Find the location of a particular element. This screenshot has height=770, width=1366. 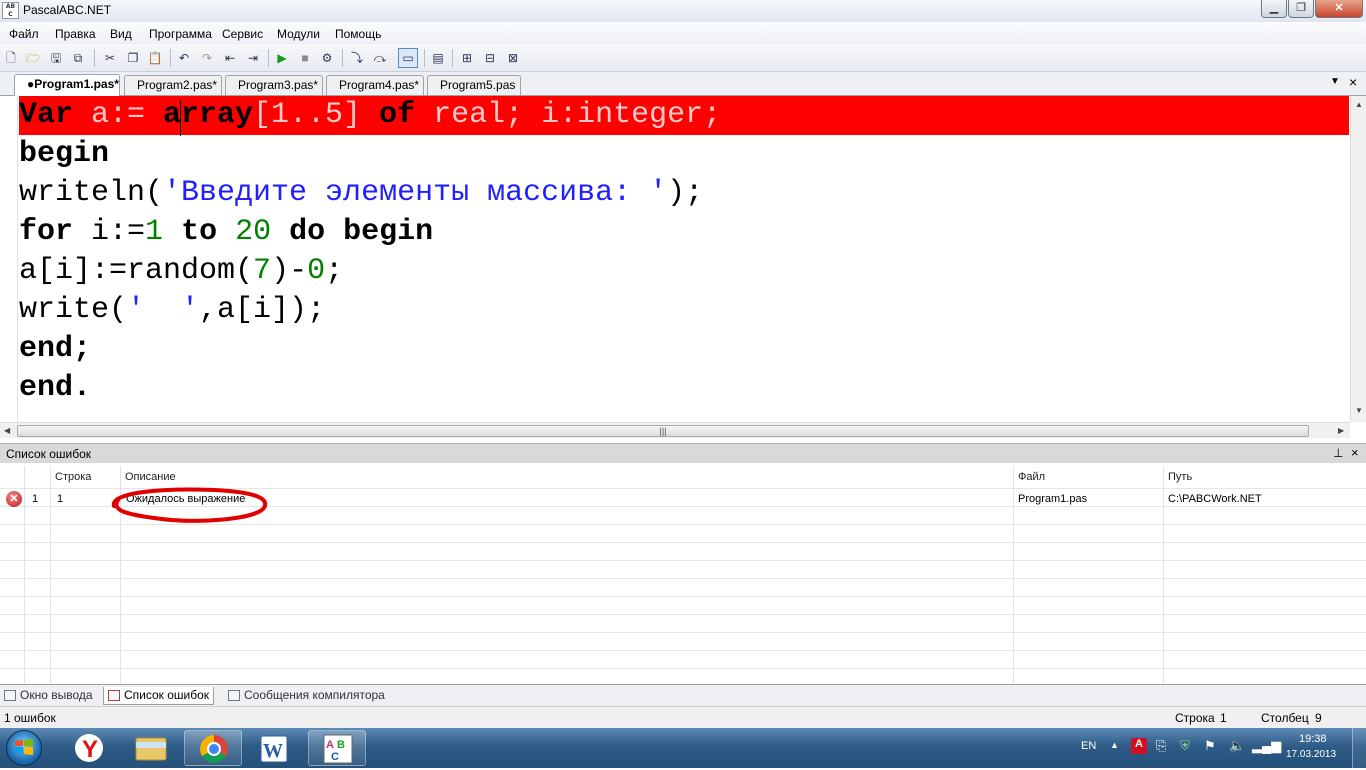

device-icon: ⎘ is located at coordinates (1161, 746).